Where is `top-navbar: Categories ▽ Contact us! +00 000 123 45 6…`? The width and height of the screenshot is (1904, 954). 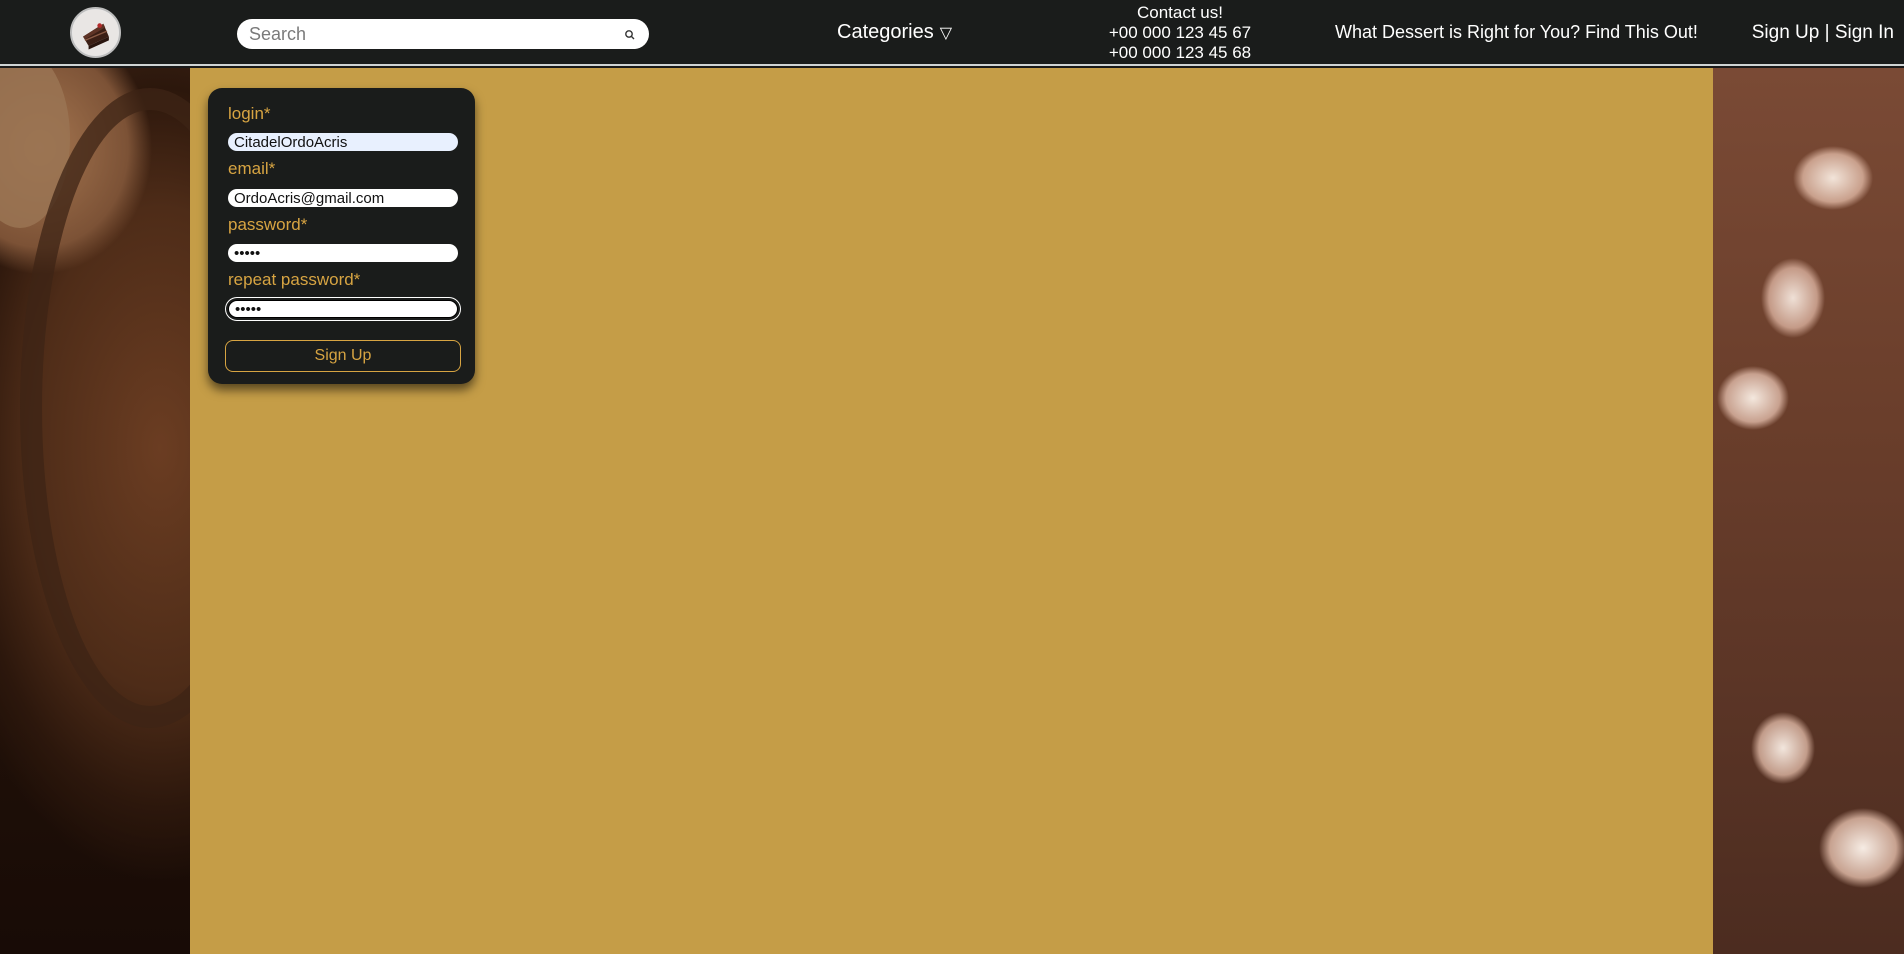 top-navbar: Categories ▽ Contact us! +00 000 123 45 6… is located at coordinates (952, 33).